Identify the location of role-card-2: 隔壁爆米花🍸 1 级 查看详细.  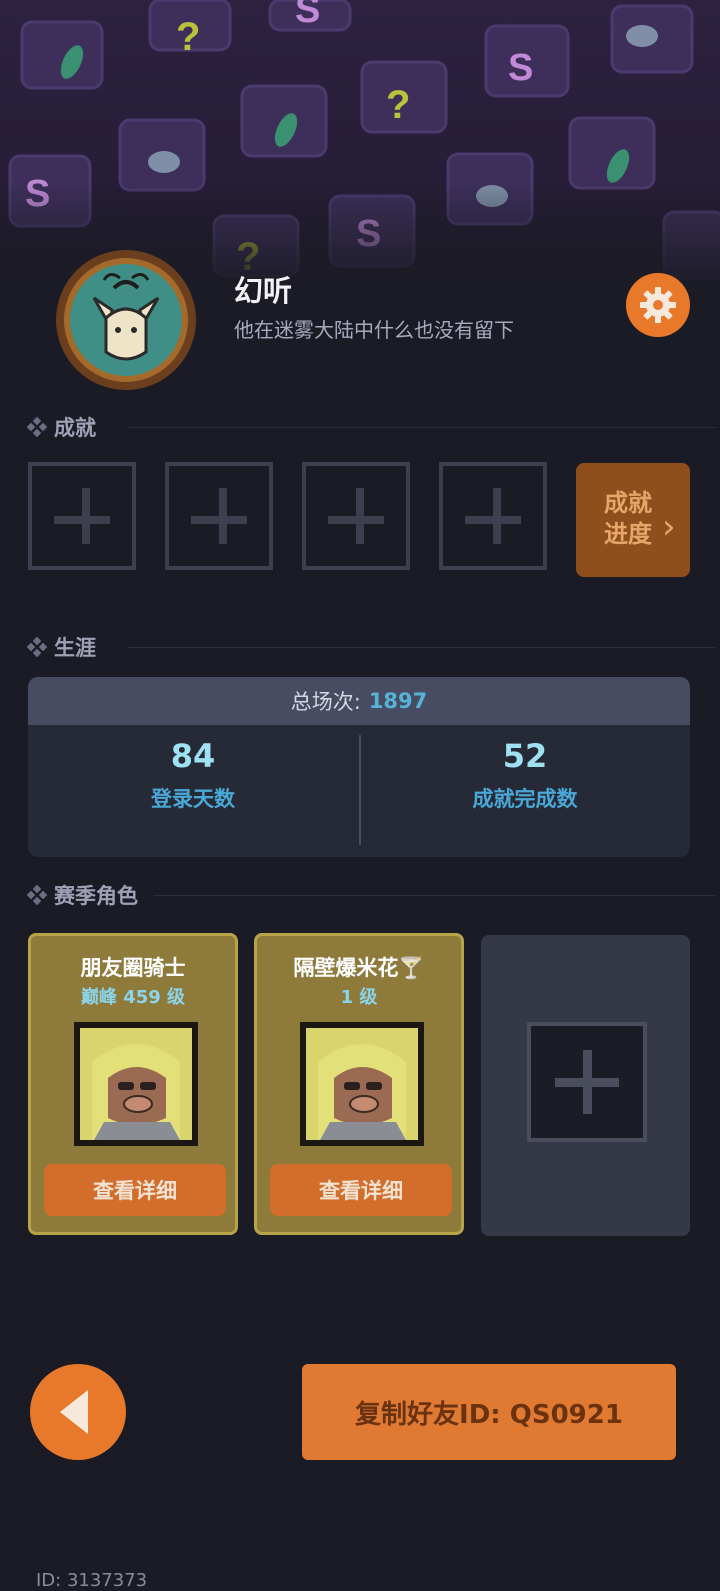
(359, 1084).